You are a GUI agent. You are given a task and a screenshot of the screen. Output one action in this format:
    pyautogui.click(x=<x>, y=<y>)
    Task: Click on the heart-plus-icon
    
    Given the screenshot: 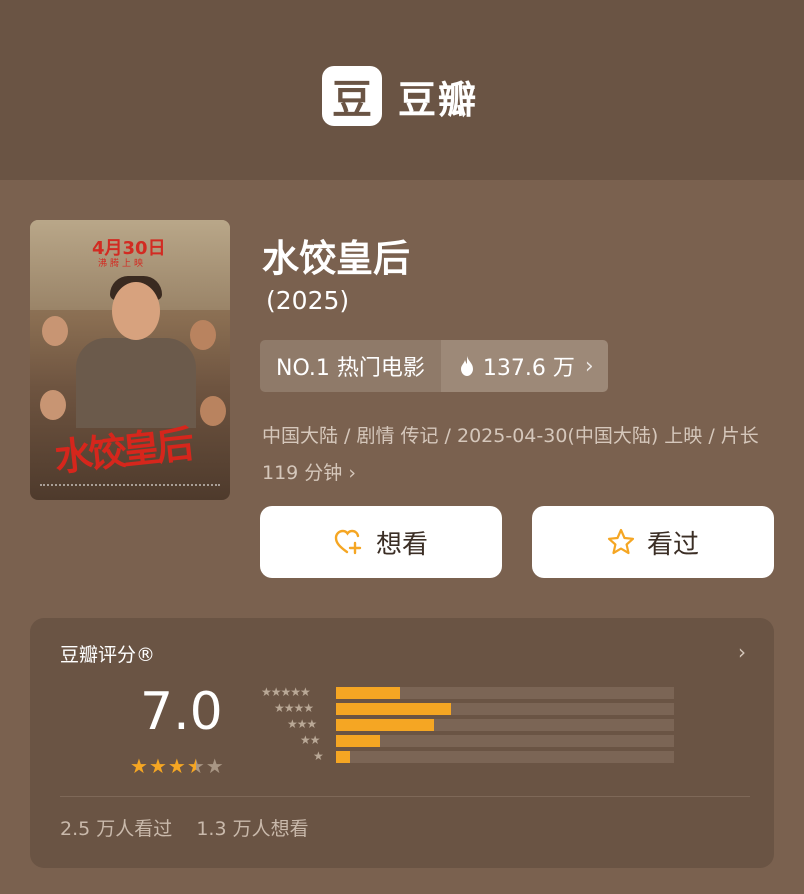 What is the action you would take?
    pyautogui.click(x=348, y=542)
    